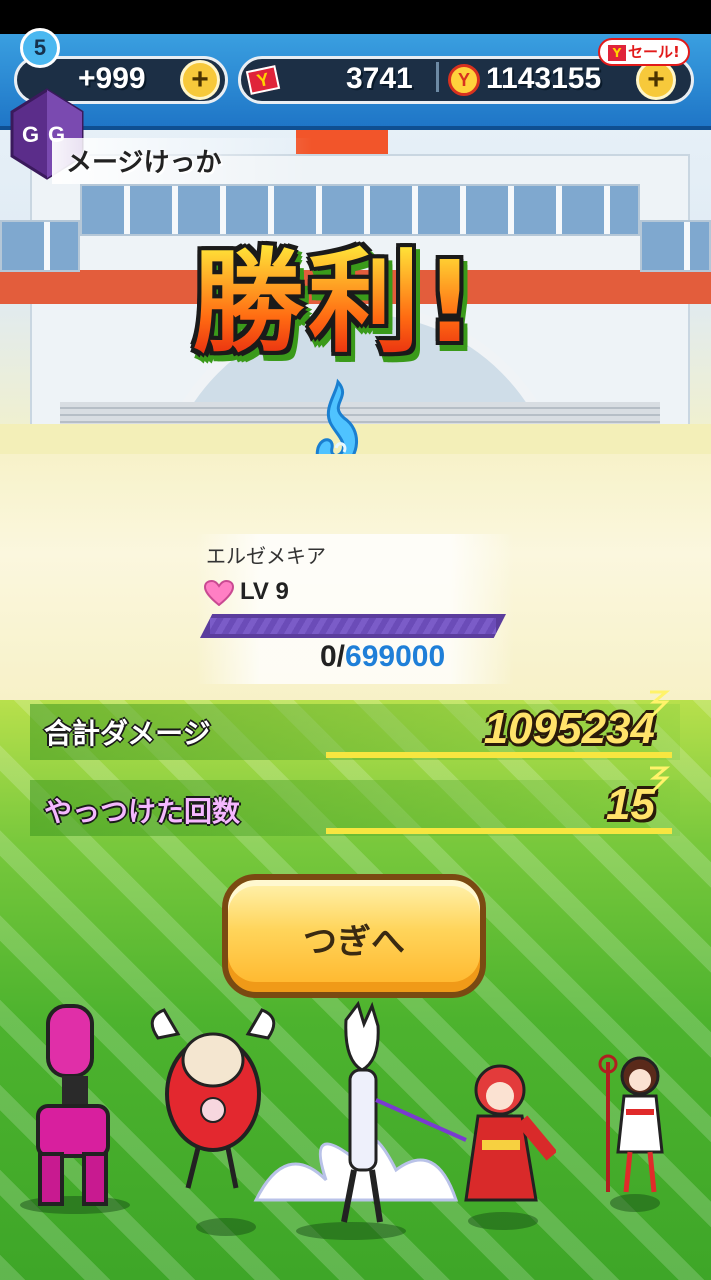 The image size is (711, 1280). What do you see at coordinates (333, 656) in the screenshot?
I see `exp-current: 0/` at bounding box center [333, 656].